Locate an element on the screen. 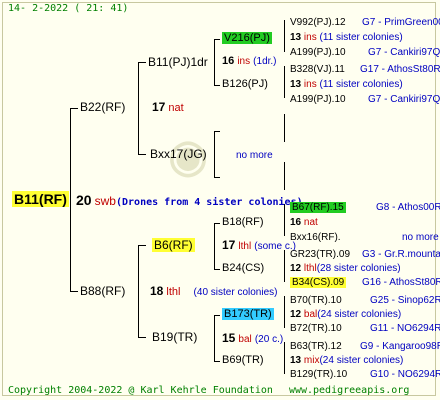 Image resolution: width=440 pixels, height=400 pixels. sire-breed: nat is located at coordinates (176, 108).